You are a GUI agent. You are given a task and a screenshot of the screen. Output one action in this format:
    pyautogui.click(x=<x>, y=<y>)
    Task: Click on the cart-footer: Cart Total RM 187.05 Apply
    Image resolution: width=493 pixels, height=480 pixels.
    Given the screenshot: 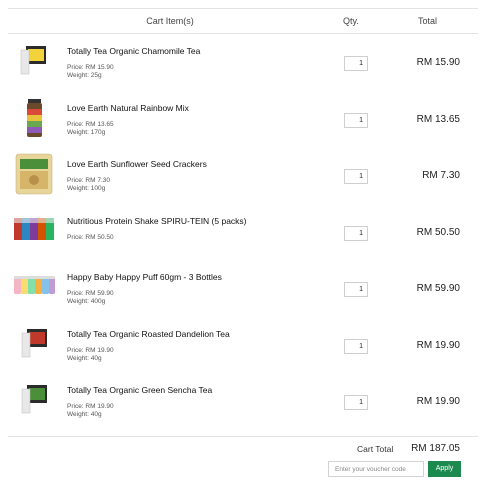 What is the action you would take?
    pyautogui.click(x=243, y=458)
    